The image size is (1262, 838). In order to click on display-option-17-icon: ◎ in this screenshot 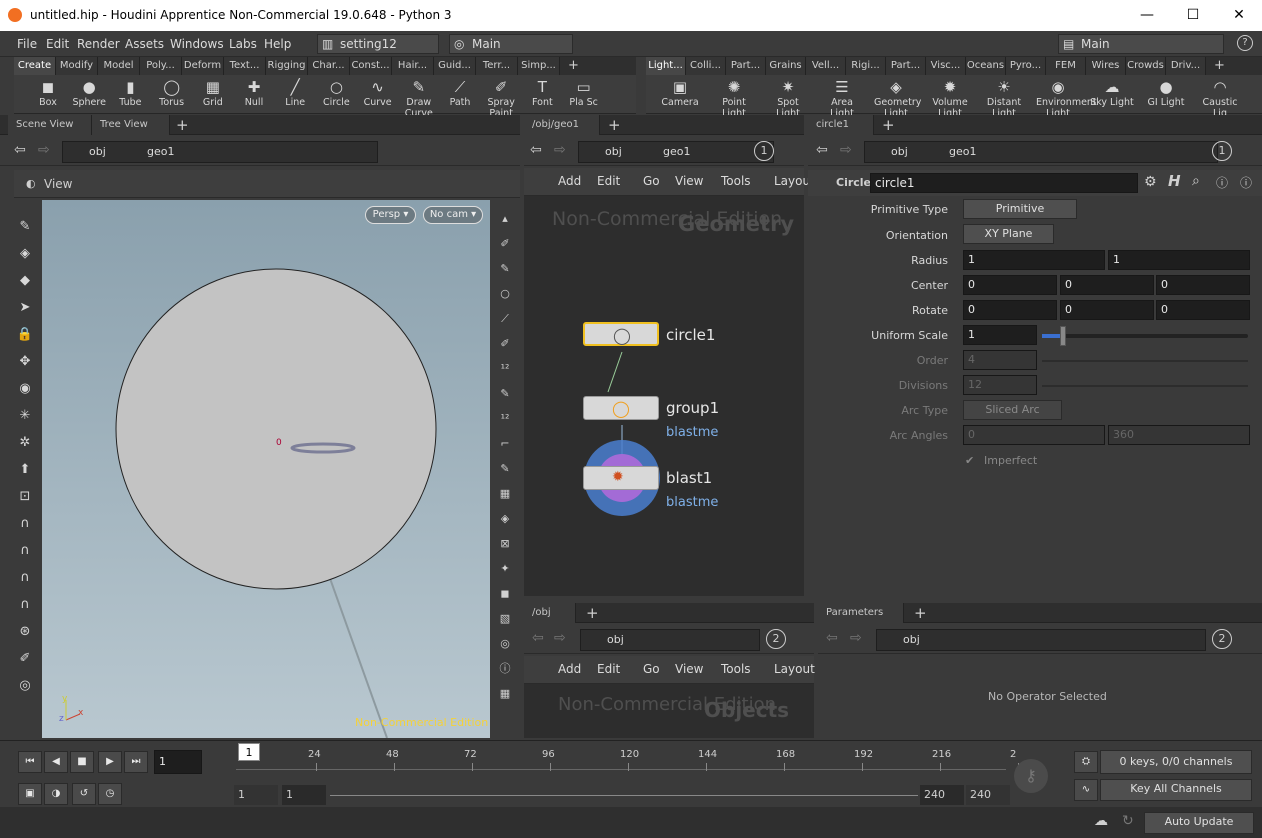, I will do `click(505, 644)`.